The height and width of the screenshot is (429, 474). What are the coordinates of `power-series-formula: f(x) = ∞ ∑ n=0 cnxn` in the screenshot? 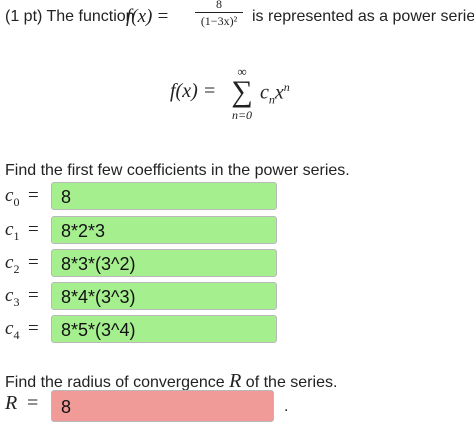 It's located at (245, 96).